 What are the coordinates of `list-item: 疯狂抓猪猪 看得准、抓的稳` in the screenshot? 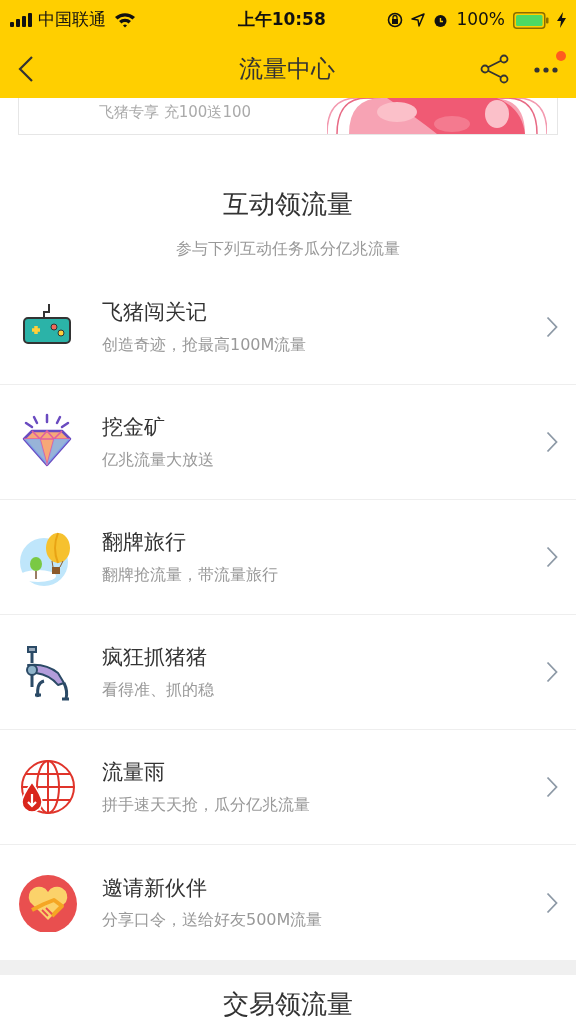 It's located at (288, 672).